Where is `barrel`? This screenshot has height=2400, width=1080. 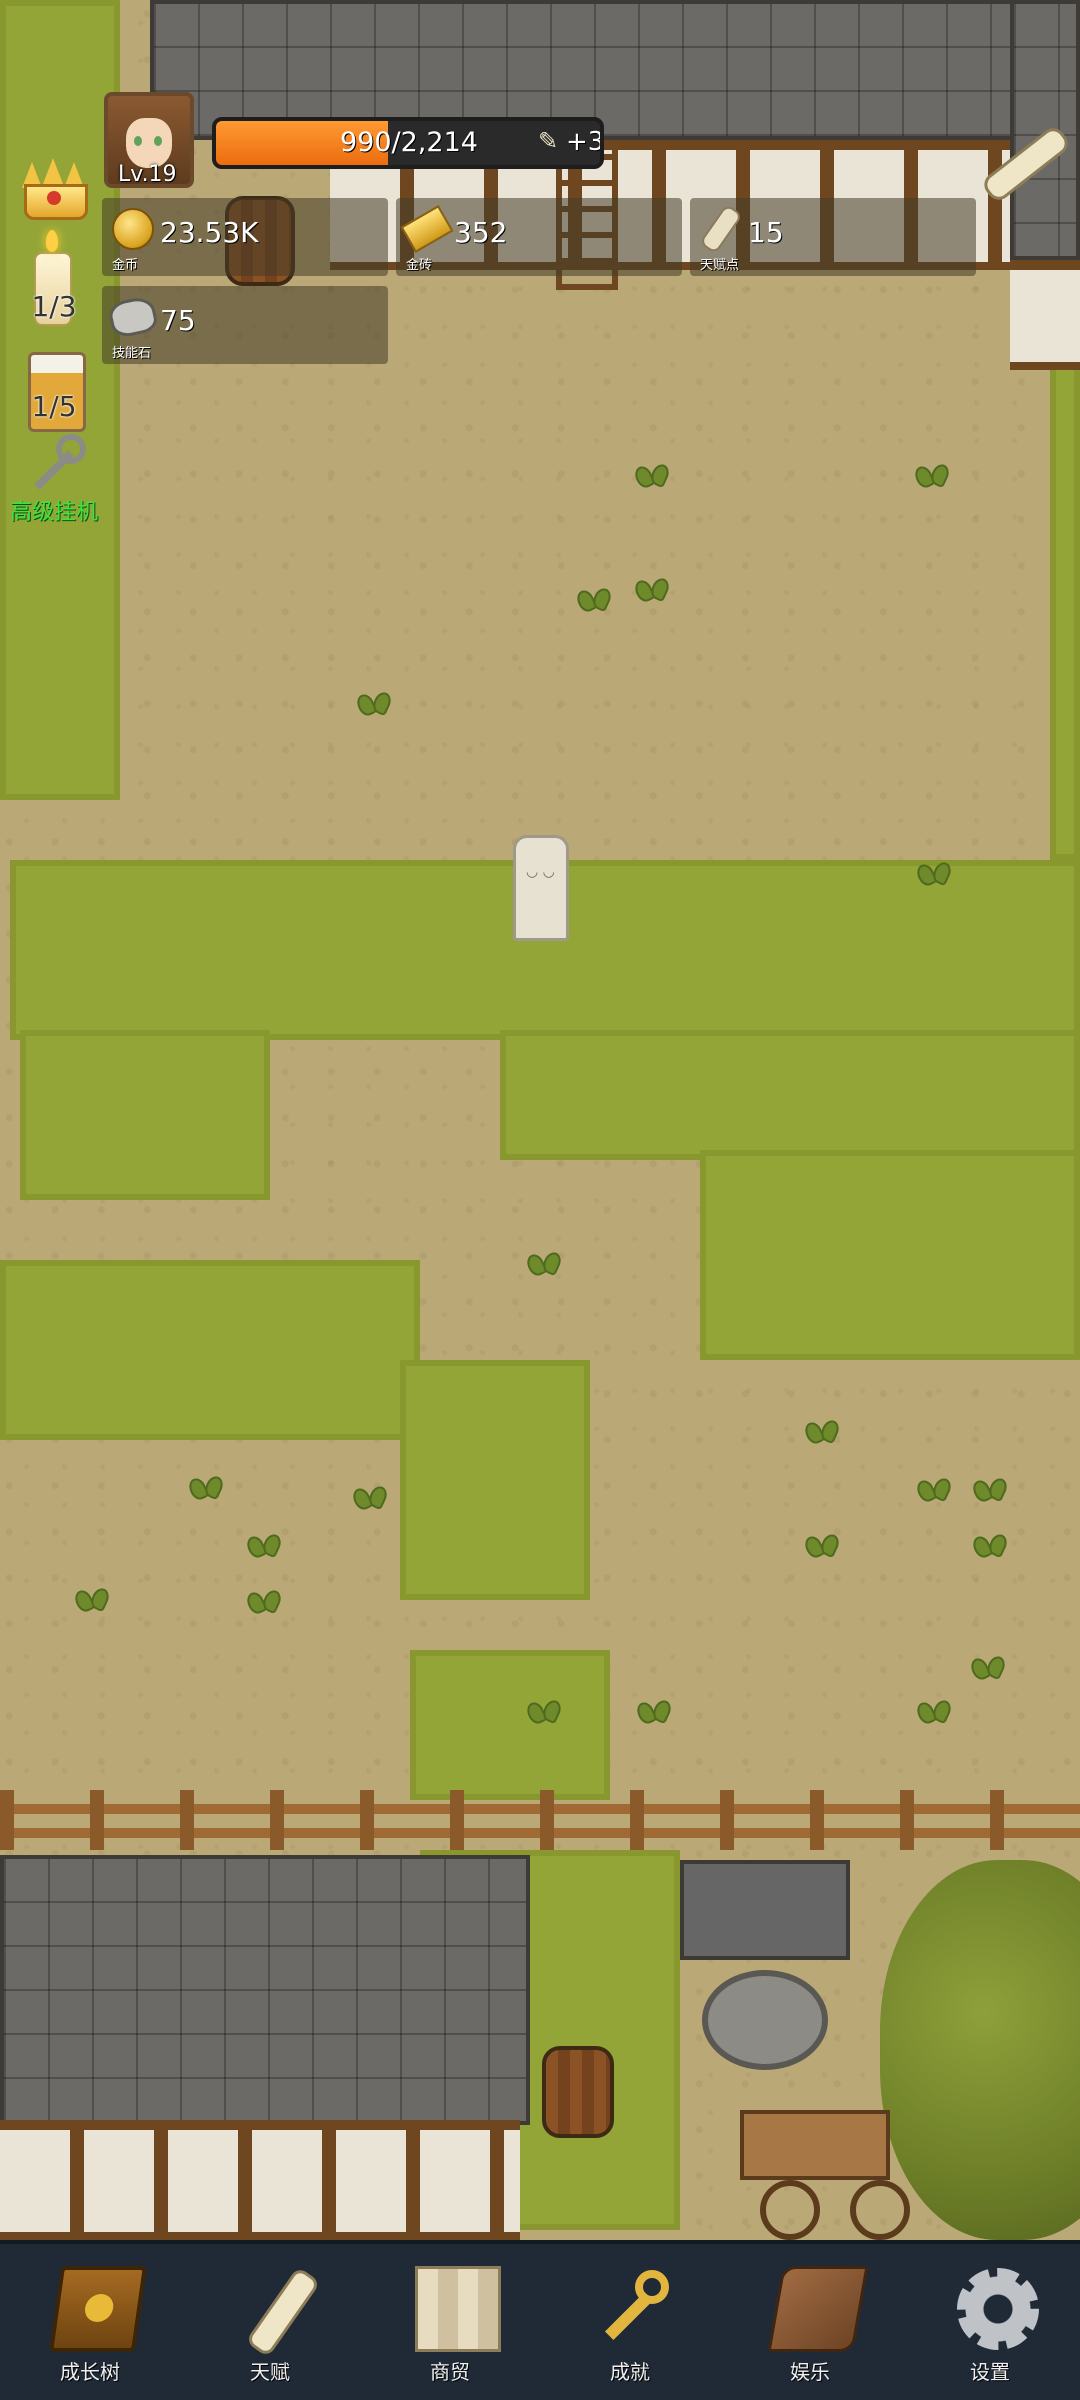 barrel is located at coordinates (578, 2092).